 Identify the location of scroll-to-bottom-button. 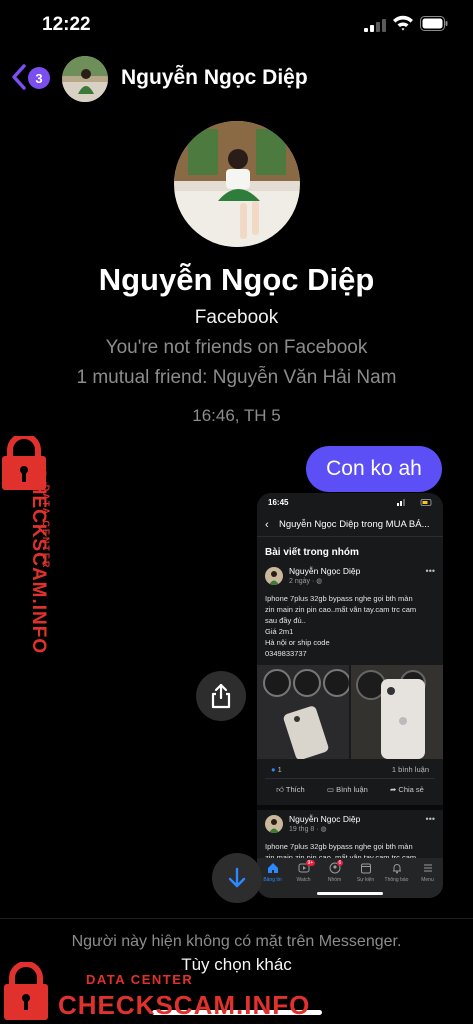
(237, 878).